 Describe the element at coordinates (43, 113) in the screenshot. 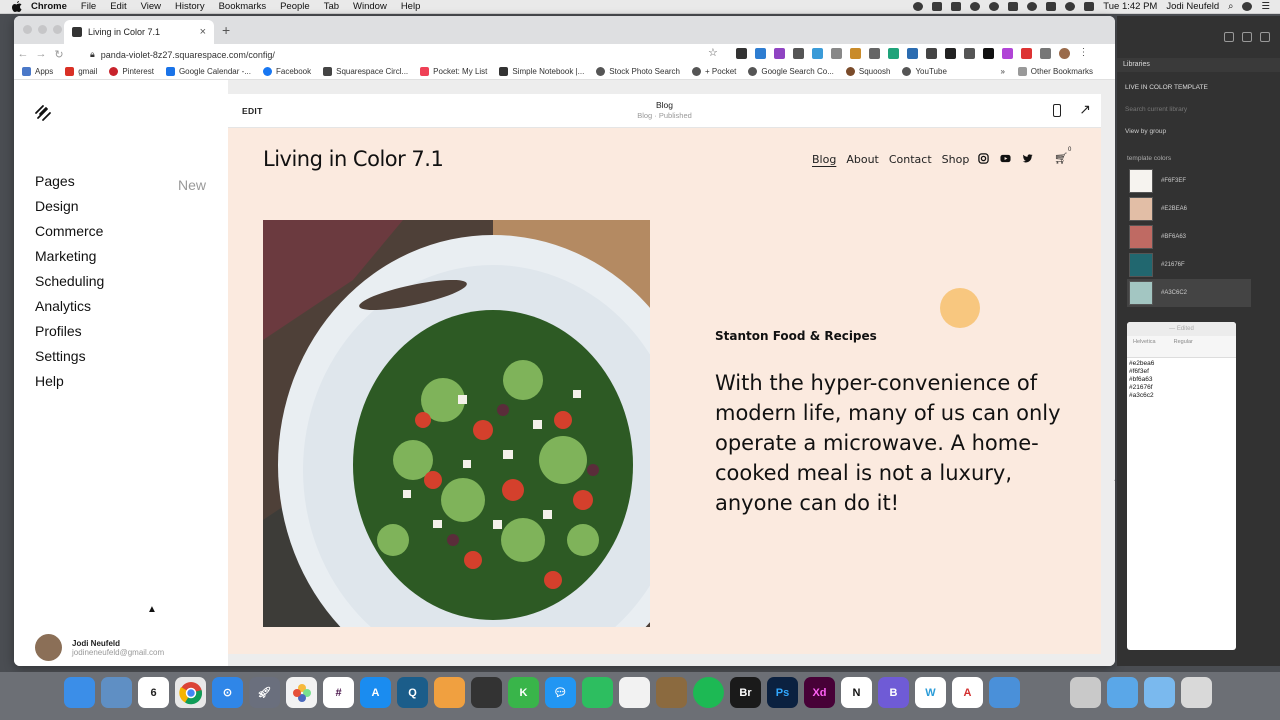

I see `squarespace-logo-icon` at that location.